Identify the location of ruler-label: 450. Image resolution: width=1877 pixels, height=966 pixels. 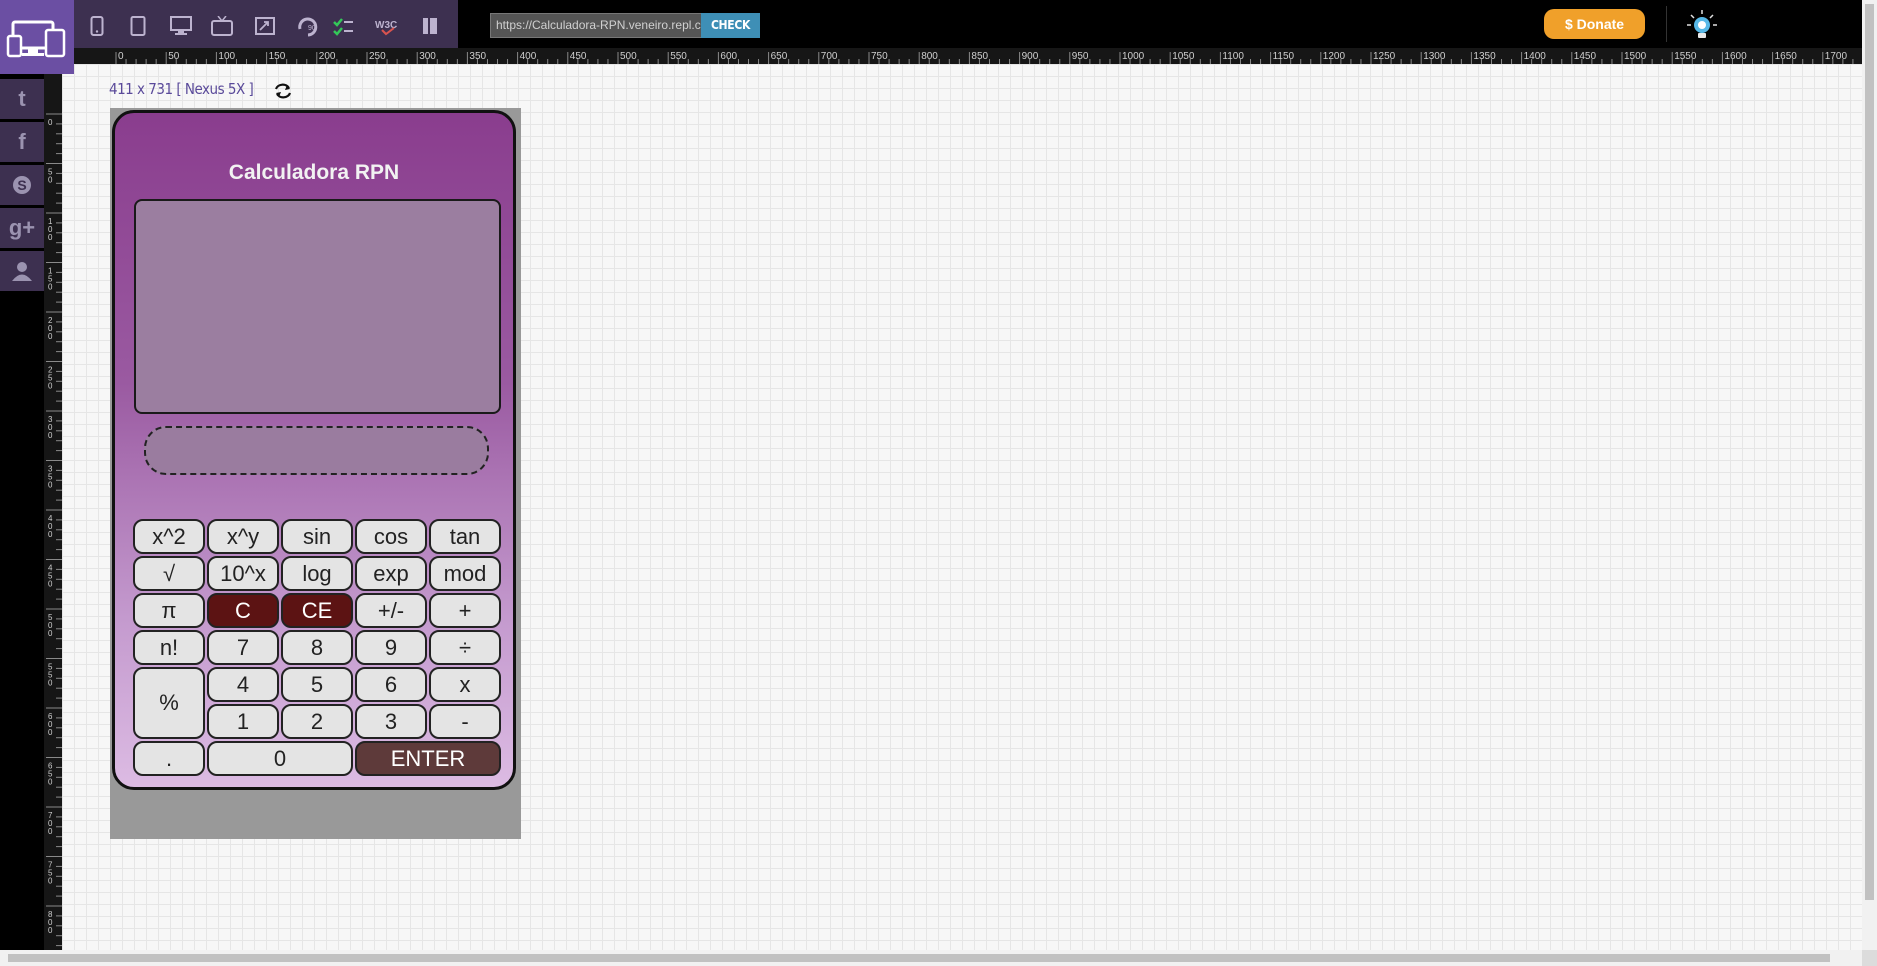
(50, 576).